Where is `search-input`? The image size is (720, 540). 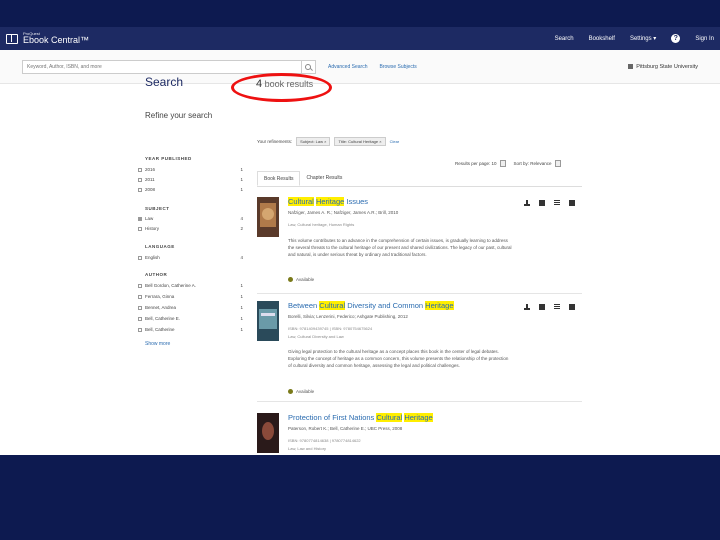 search-input is located at coordinates (154, 66).